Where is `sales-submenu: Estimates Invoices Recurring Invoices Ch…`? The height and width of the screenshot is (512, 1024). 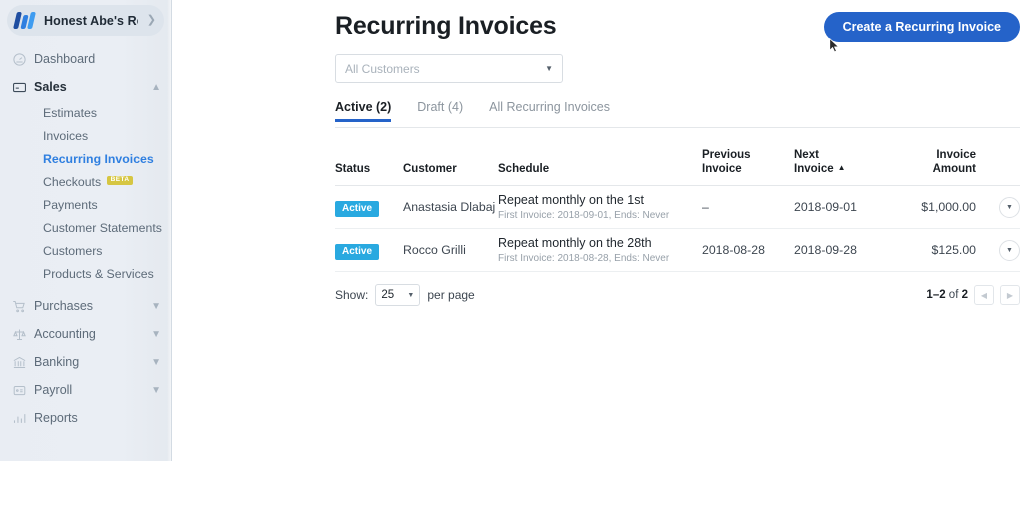
sales-submenu: Estimates Invoices Recurring Invoices Ch… is located at coordinates (85, 193).